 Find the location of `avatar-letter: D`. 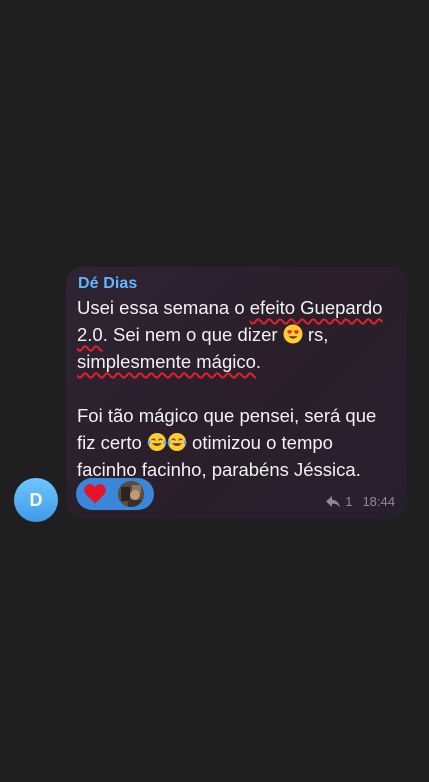

avatar-letter: D is located at coordinates (36, 499).